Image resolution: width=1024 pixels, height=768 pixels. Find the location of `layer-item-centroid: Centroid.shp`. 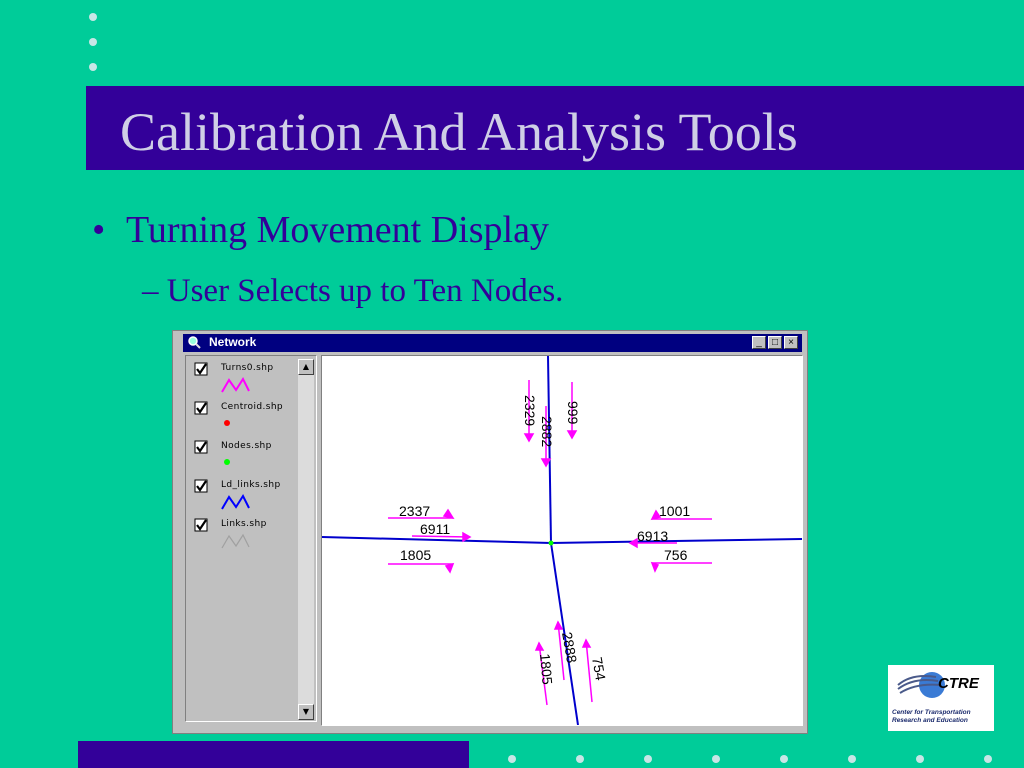

layer-item-centroid: Centroid.shp is located at coordinates (244, 419).